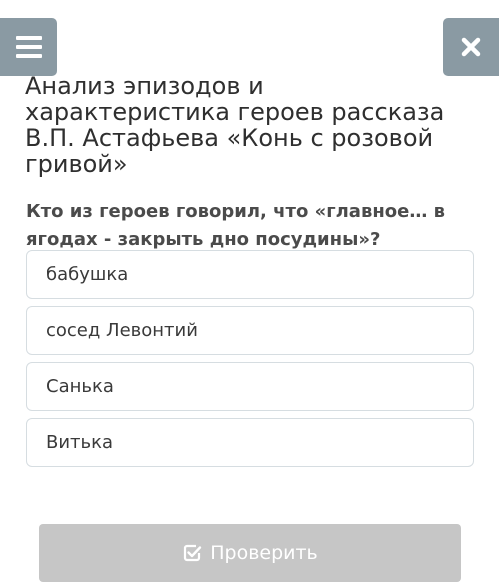  I want to click on answer-option: Санька, so click(250, 386).